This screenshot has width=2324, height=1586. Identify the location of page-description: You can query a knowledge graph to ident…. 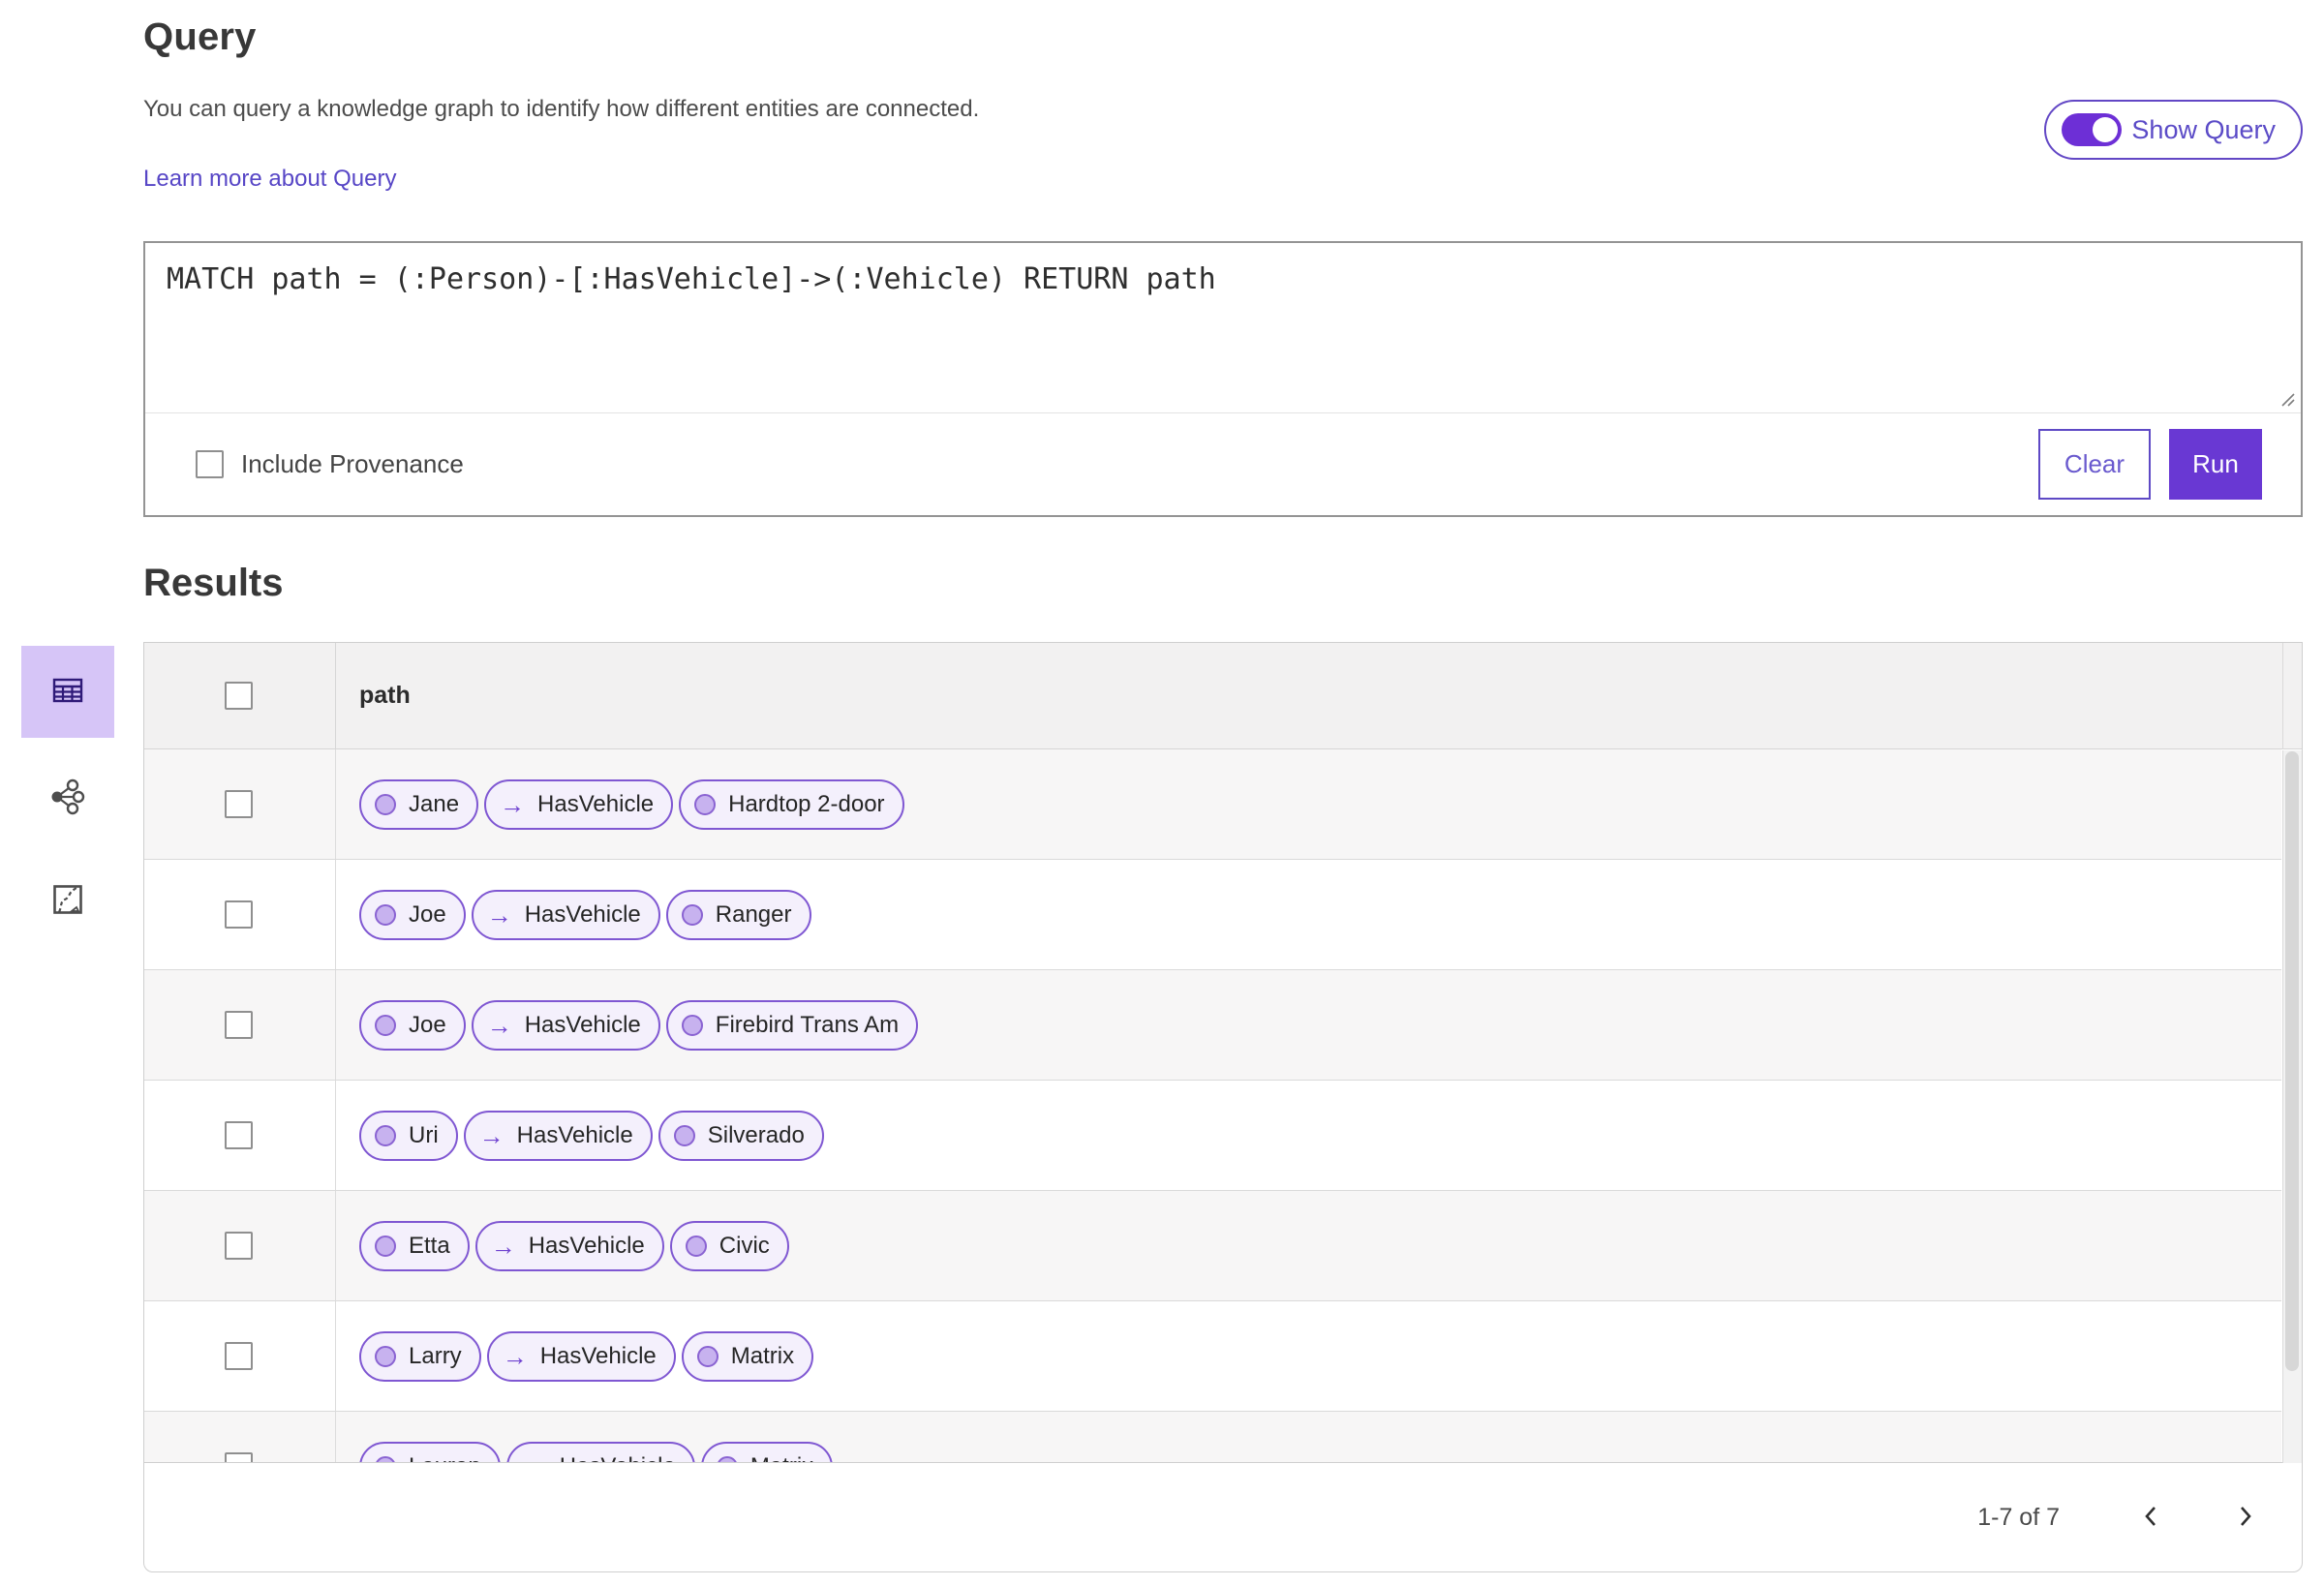
(561, 109).